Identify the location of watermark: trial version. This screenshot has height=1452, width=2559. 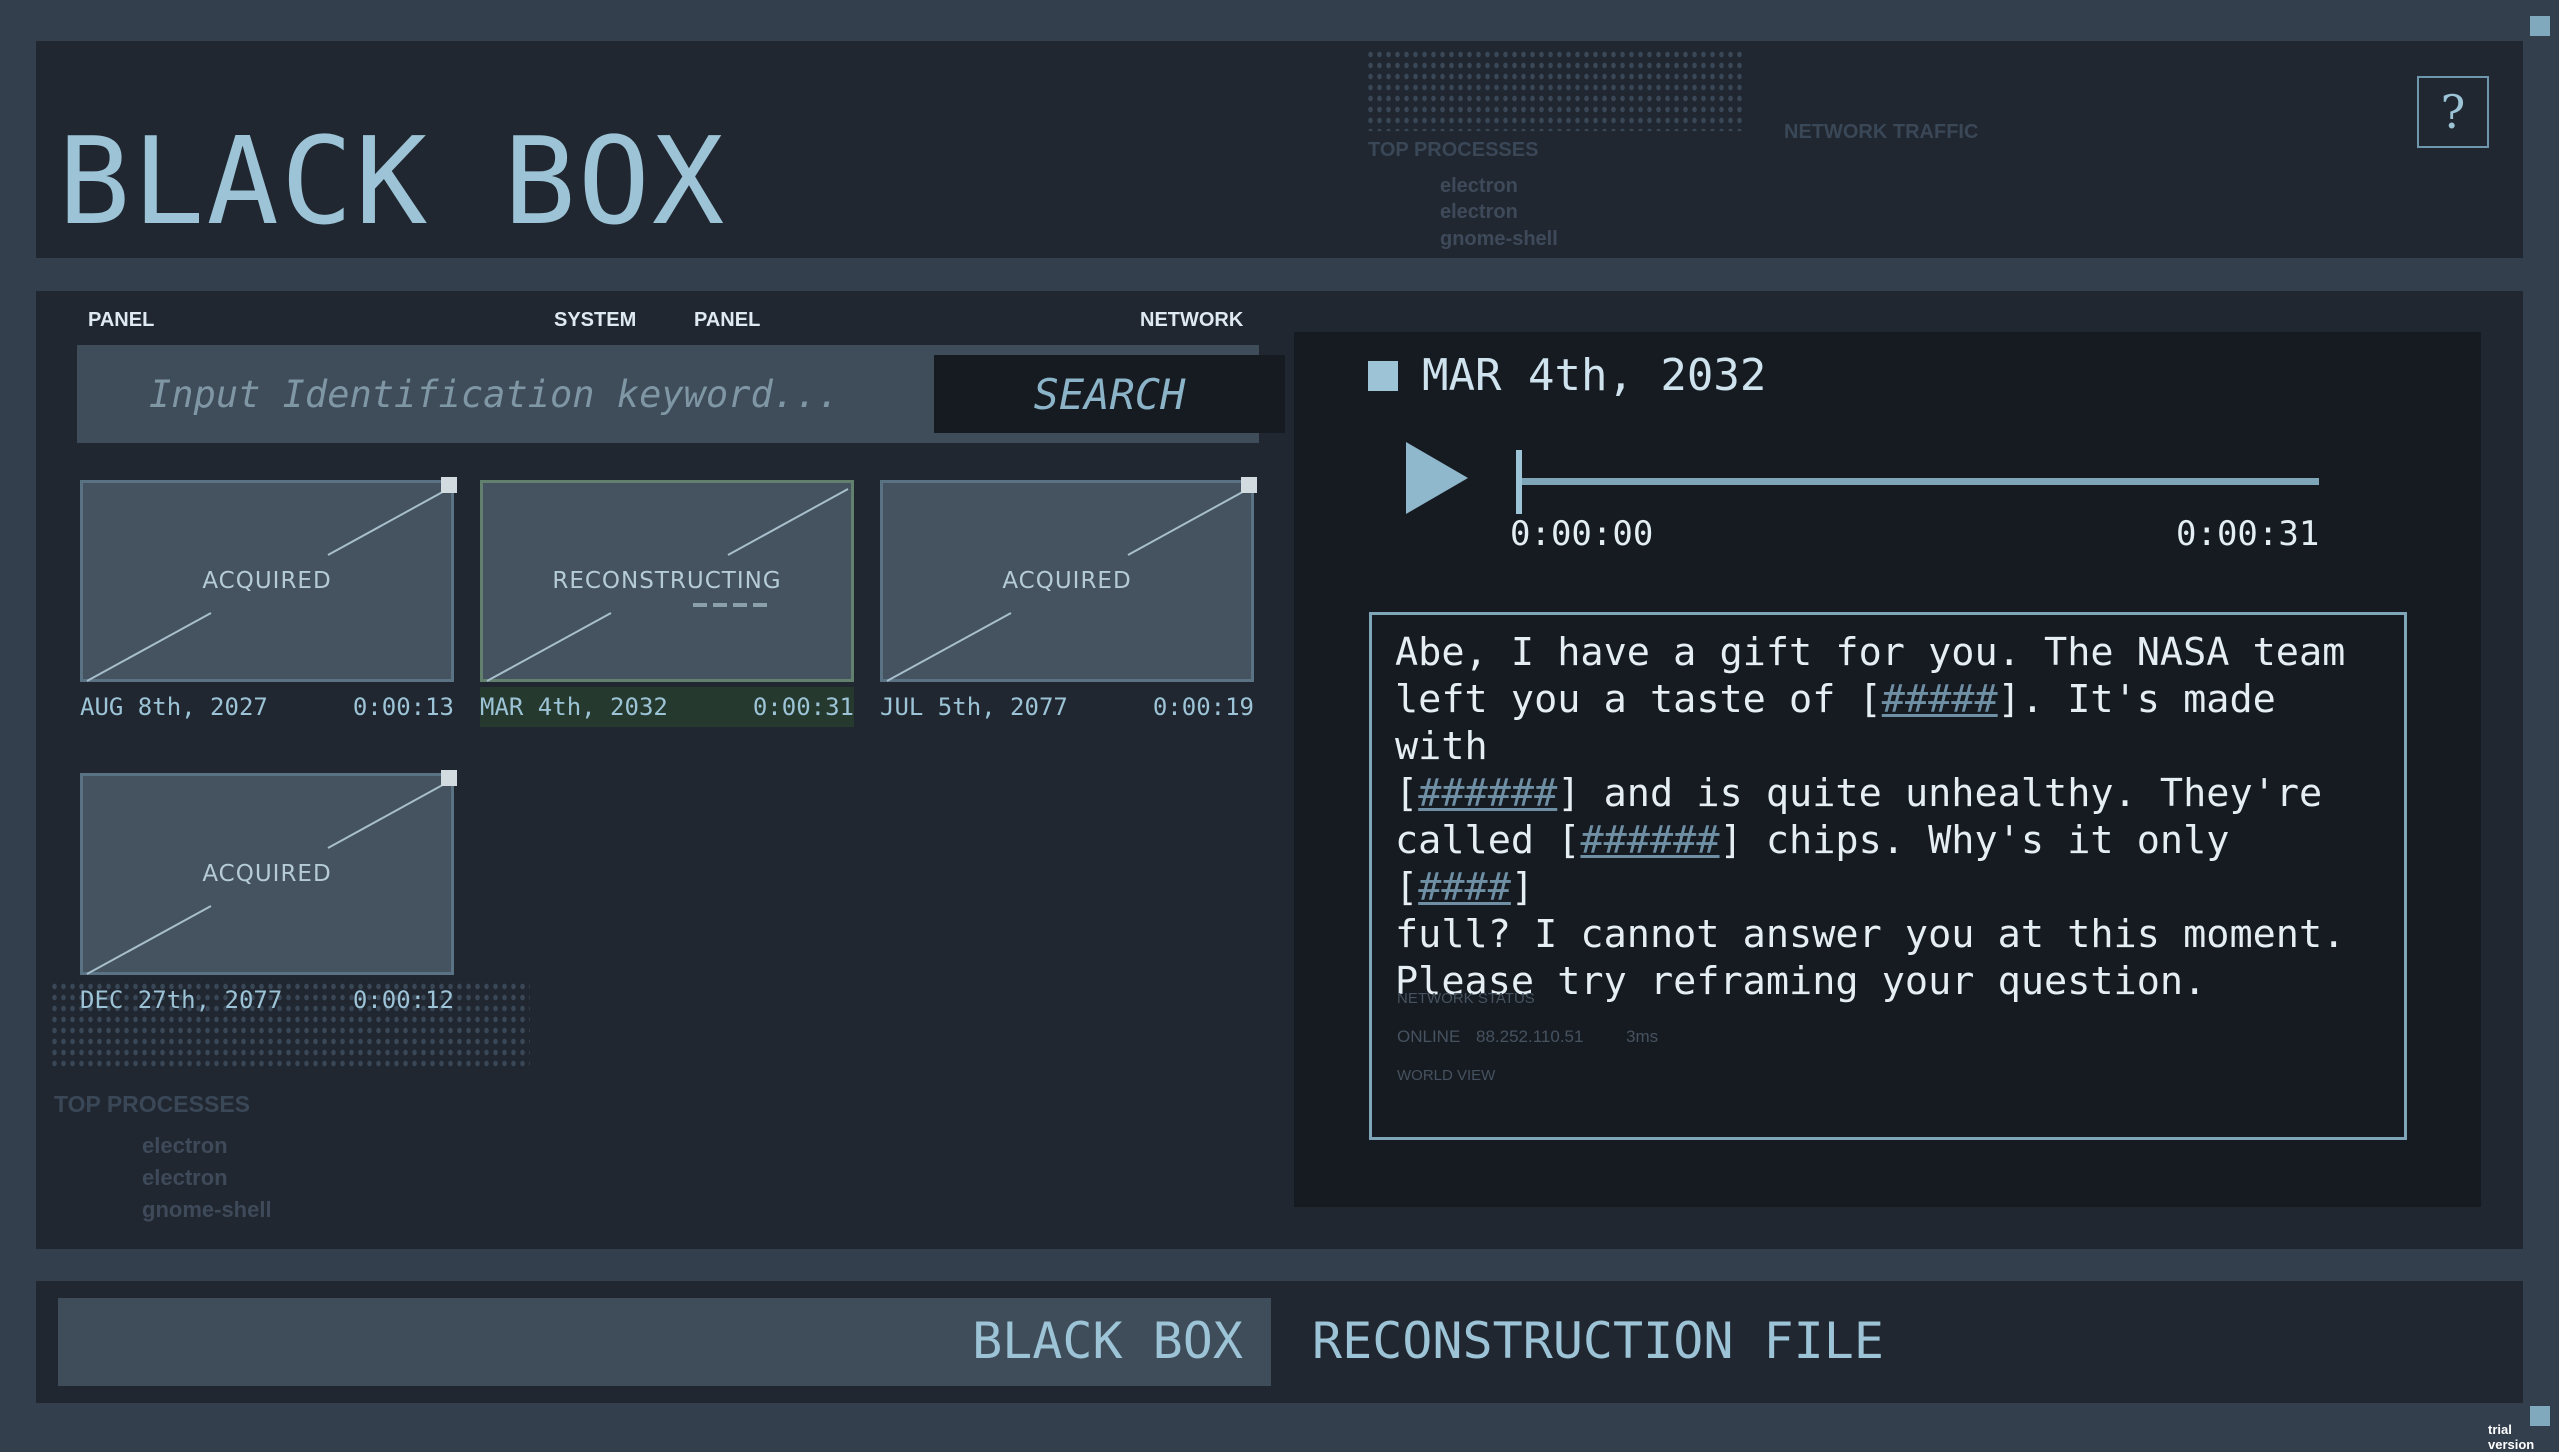
(2511, 1437).